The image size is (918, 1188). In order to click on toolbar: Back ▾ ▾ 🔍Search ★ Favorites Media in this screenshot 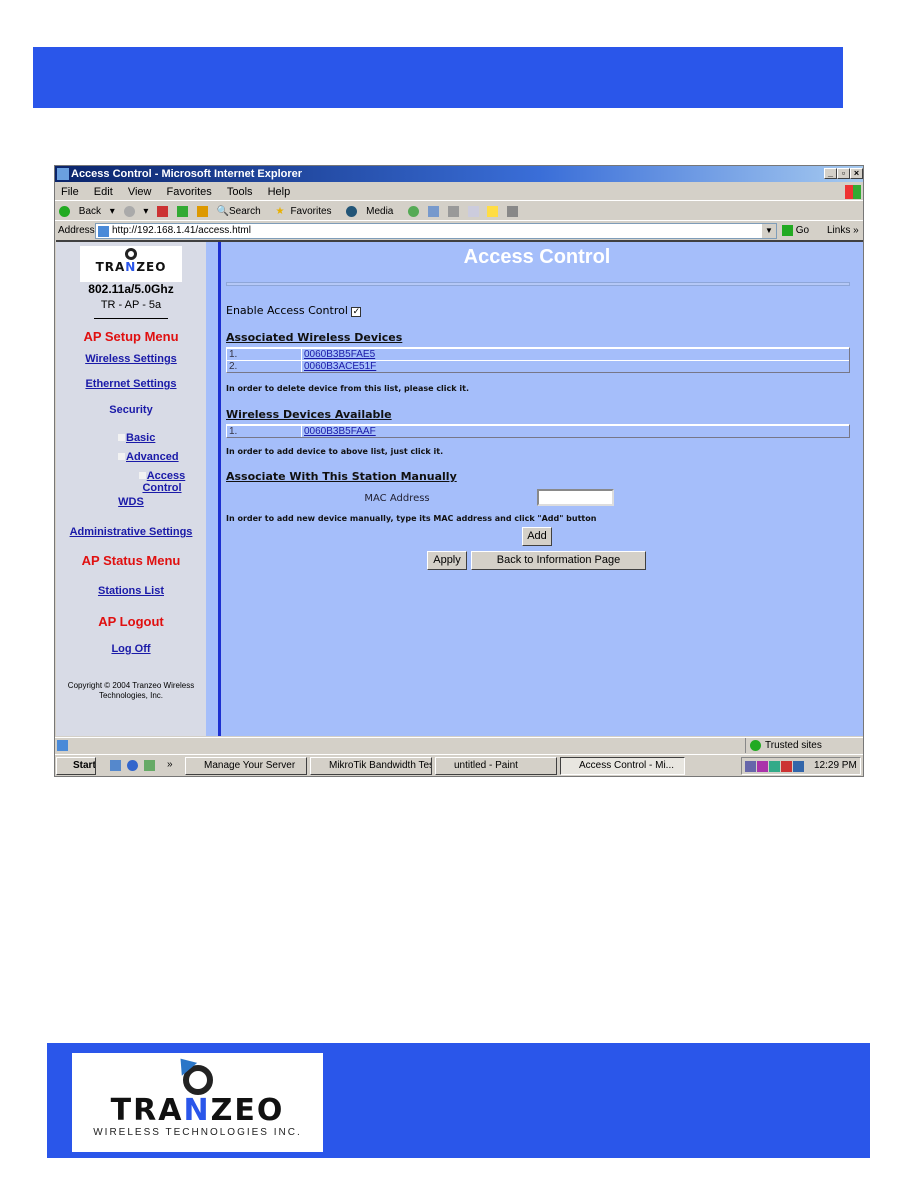, I will do `click(459, 211)`.